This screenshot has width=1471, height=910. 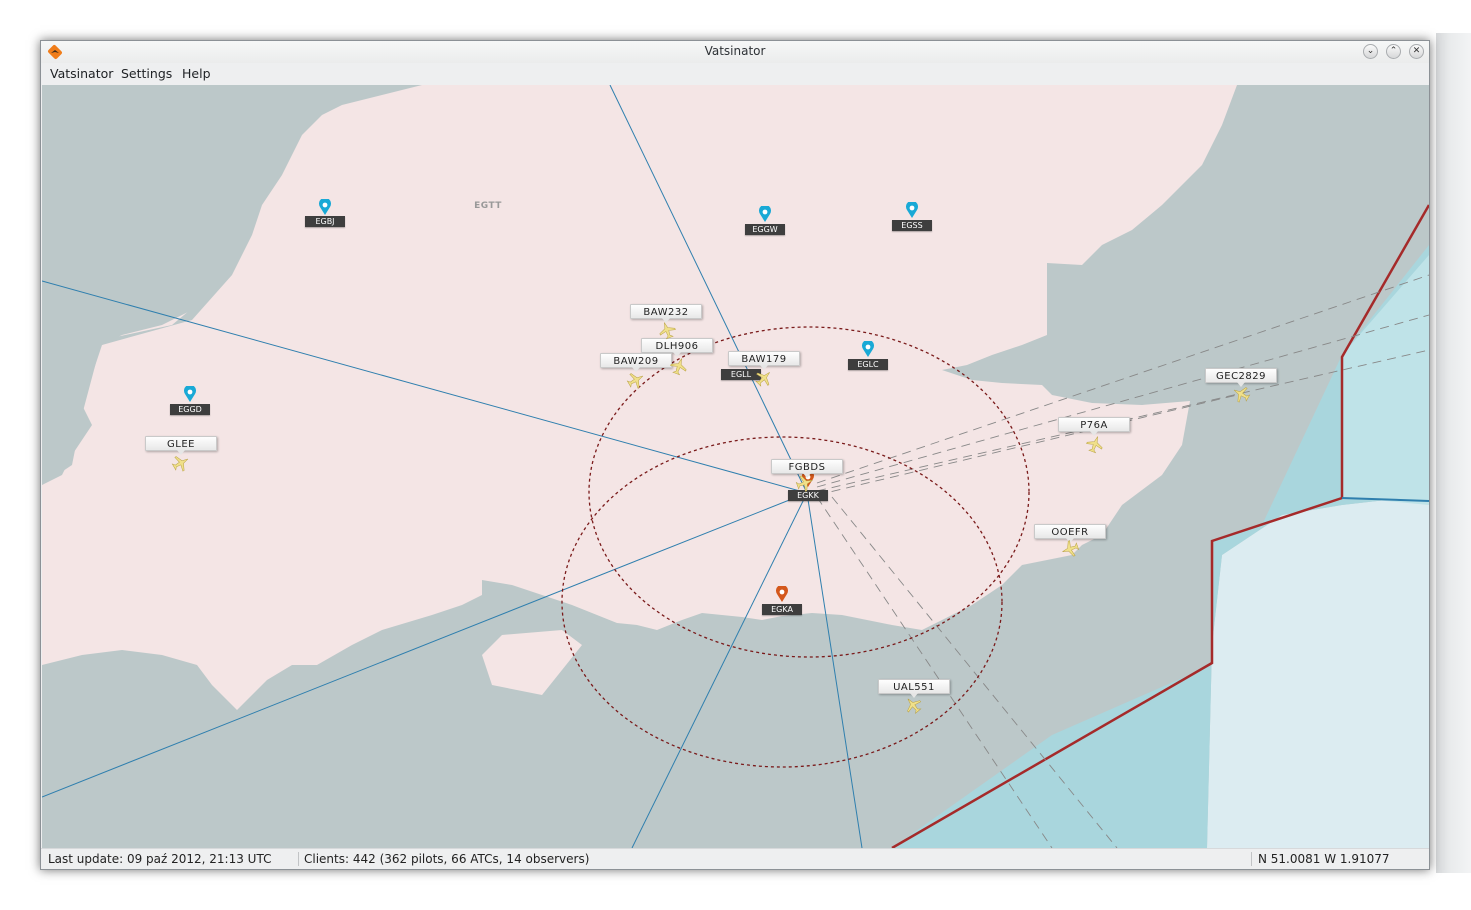 What do you see at coordinates (782, 594) in the screenshot?
I see `airport-marker-orange-icon` at bounding box center [782, 594].